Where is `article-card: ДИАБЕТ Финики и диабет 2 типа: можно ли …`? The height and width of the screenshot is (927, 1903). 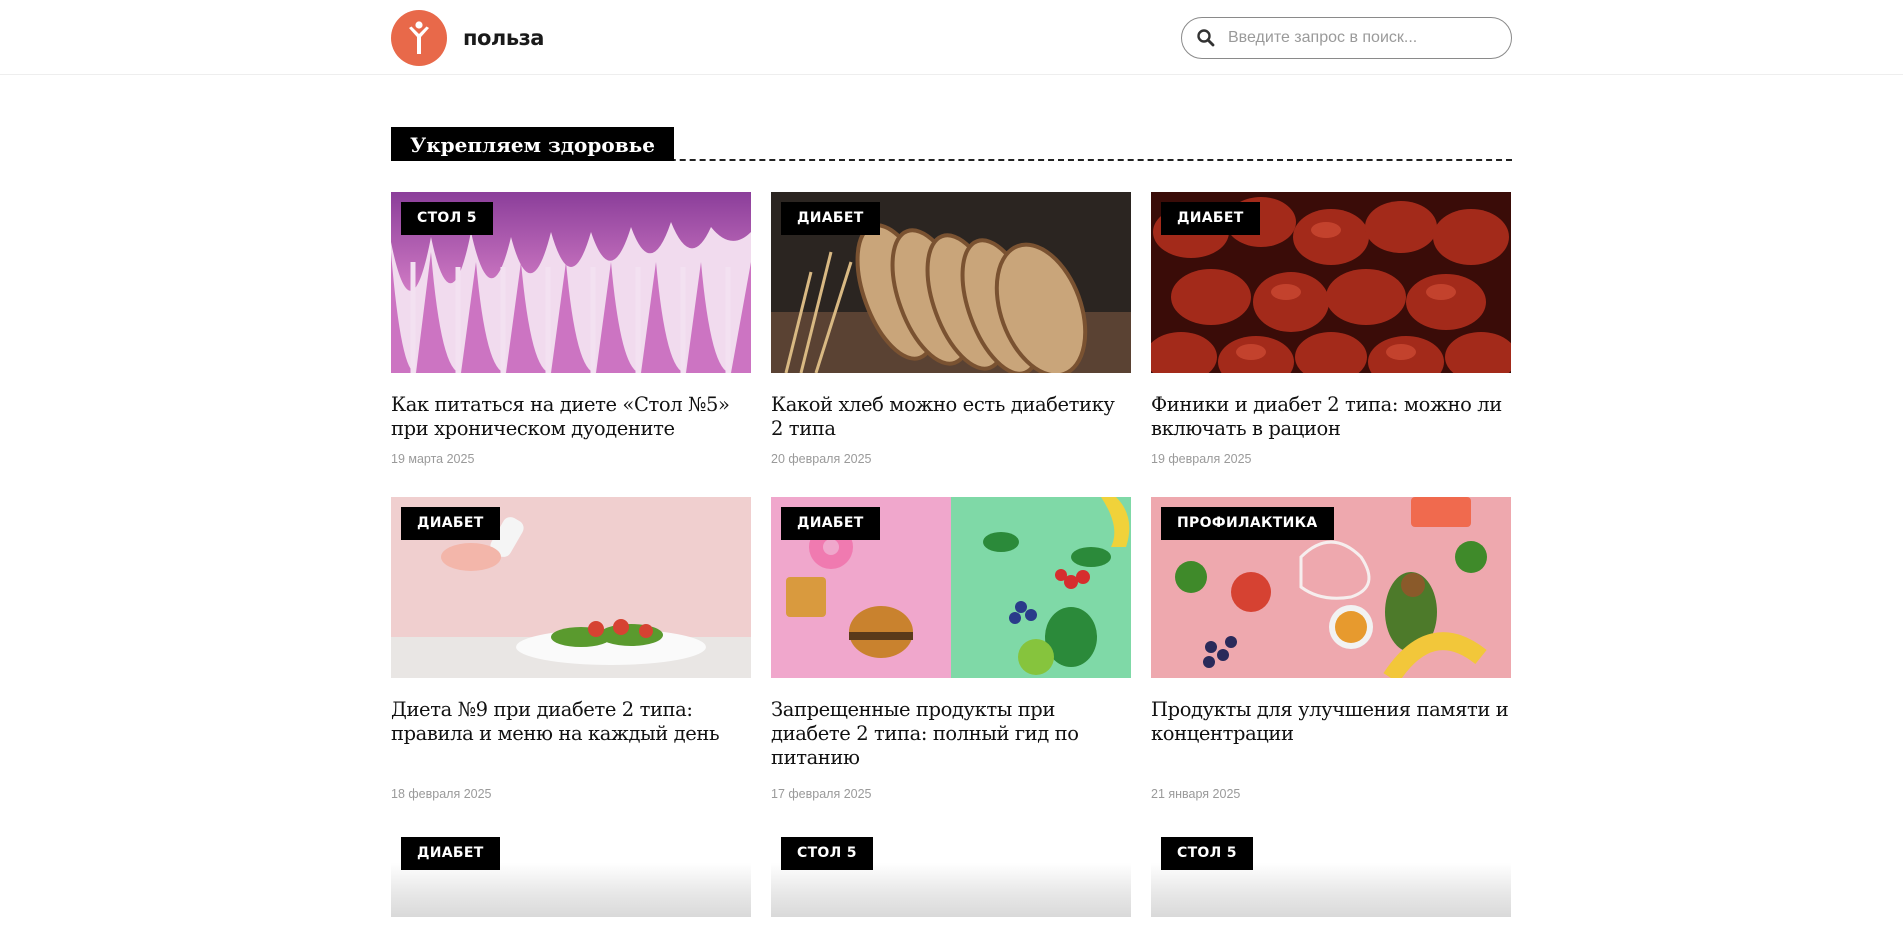
article-card: ДИАБЕТ Финики и диабет 2 типа: можно ли … is located at coordinates (1331, 344).